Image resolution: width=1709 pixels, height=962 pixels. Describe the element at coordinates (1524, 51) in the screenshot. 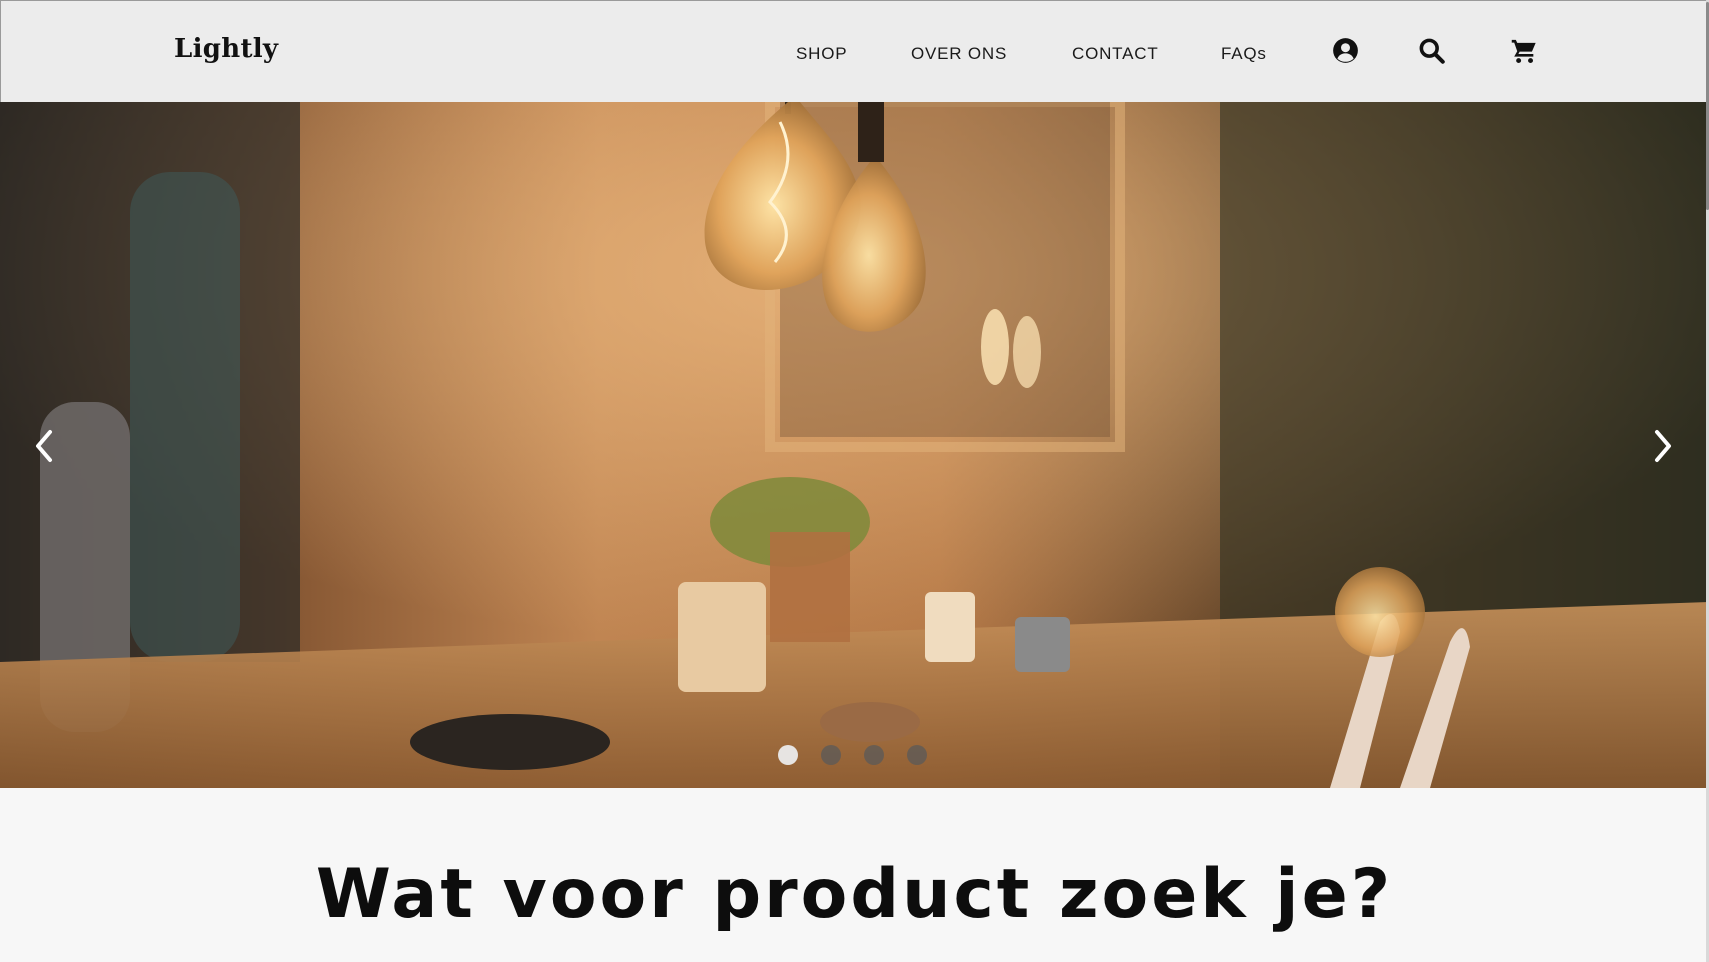

I see `cart-icon` at that location.